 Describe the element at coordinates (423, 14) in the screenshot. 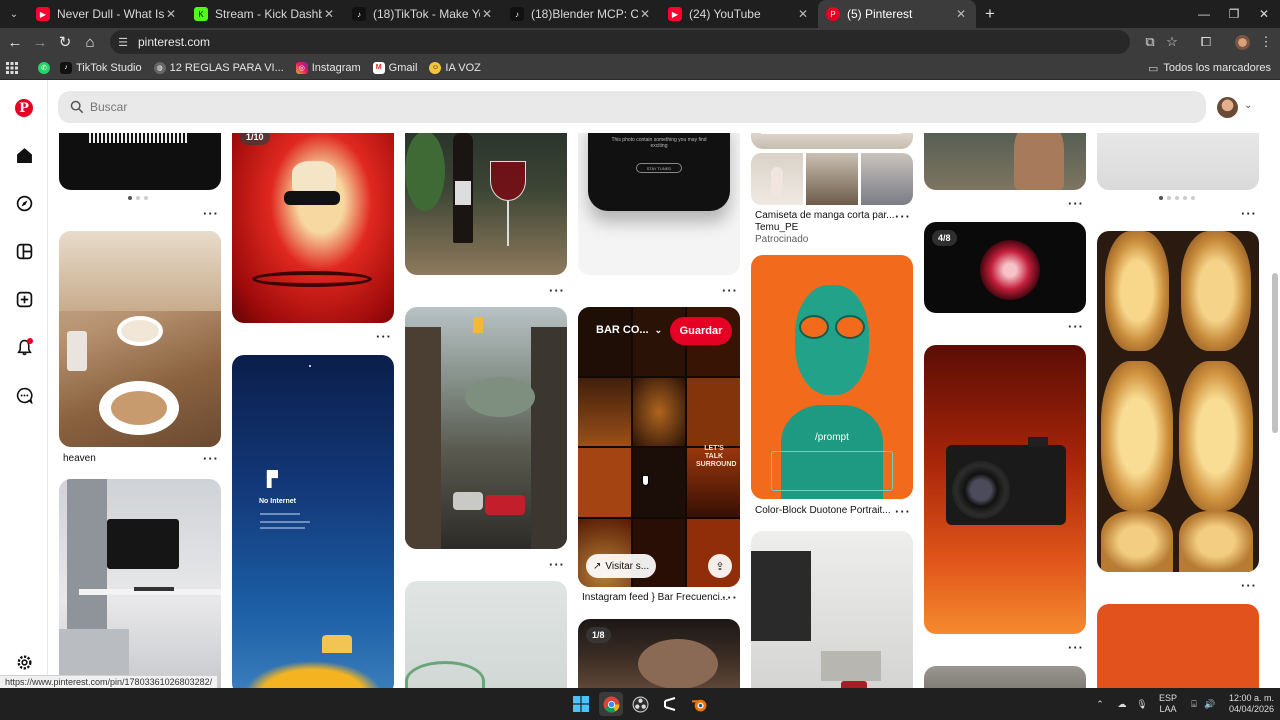

I see `tab-tiktok: ♪ (18)TikTok - Make Your Day ✕` at that location.